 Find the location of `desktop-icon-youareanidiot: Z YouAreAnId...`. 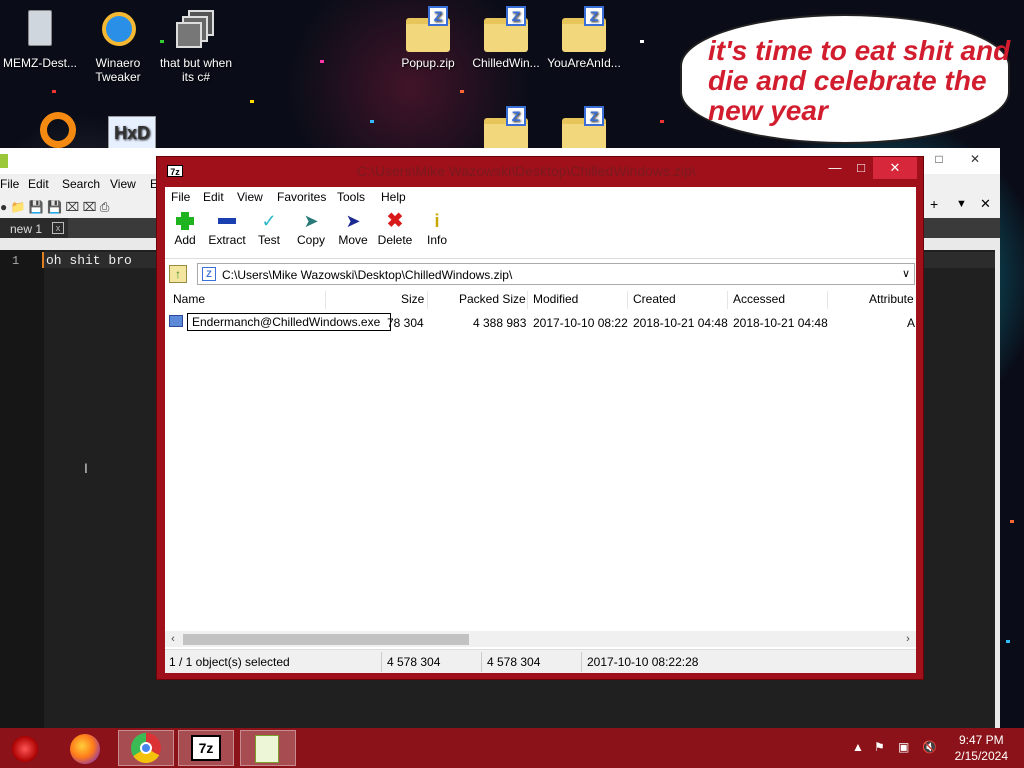

desktop-icon-youareanidiot: Z YouAreAnId... is located at coordinates (584, 38).